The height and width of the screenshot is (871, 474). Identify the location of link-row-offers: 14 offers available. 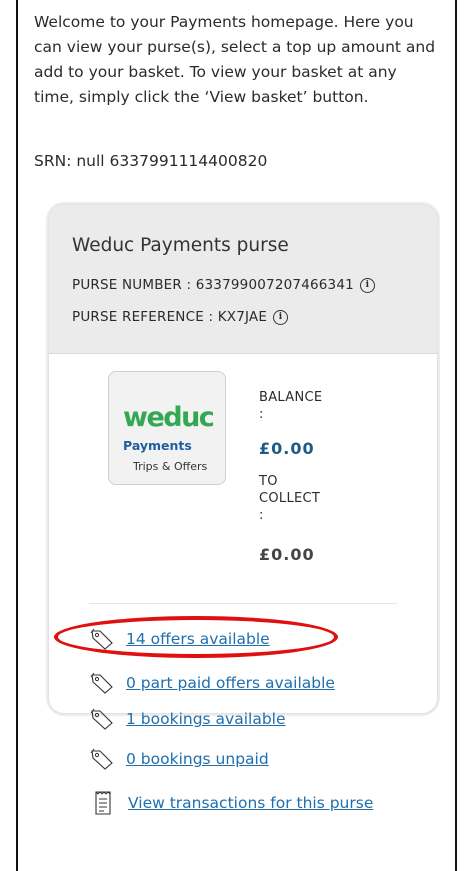
(180, 639).